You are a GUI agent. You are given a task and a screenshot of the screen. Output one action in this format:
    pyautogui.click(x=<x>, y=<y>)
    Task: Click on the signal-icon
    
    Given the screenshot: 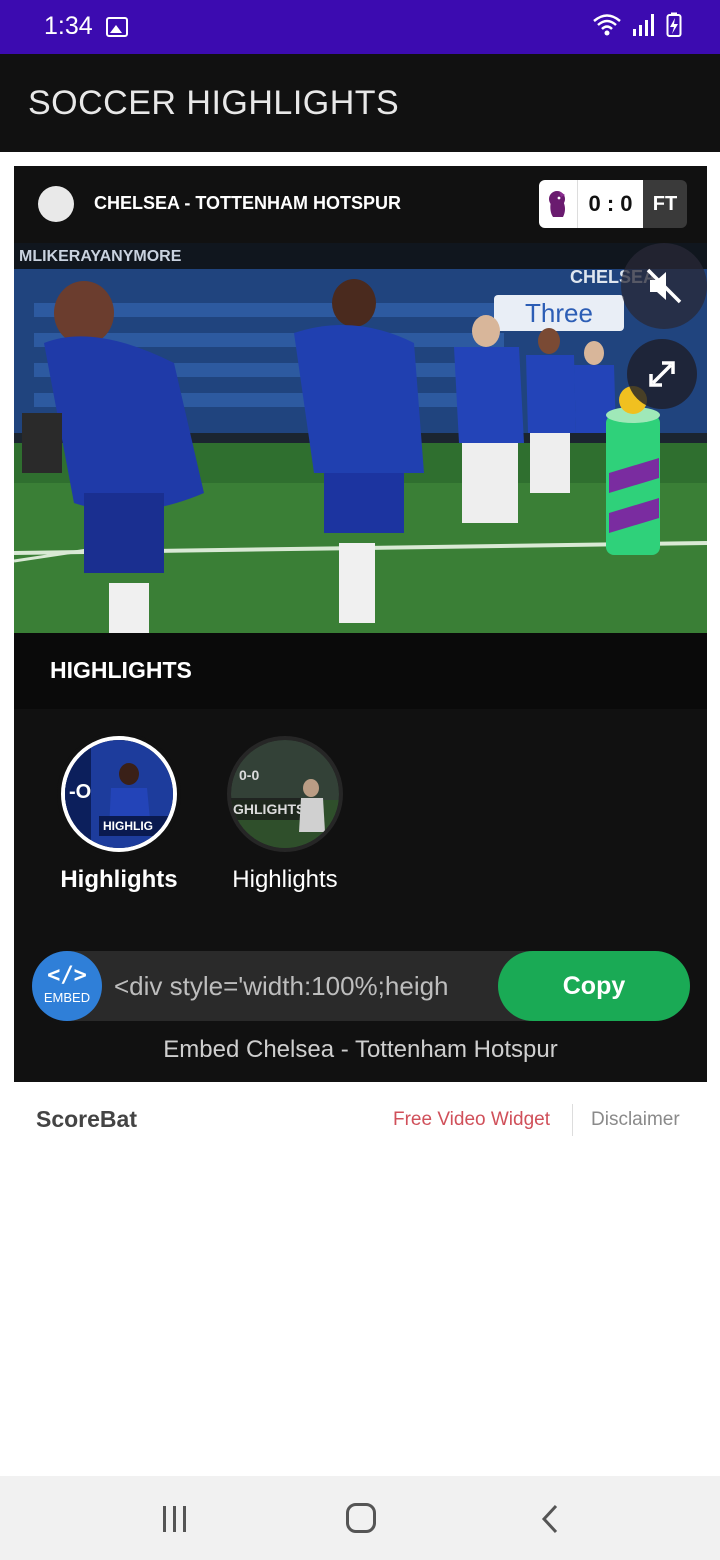 What is the action you would take?
    pyautogui.click(x=643, y=25)
    